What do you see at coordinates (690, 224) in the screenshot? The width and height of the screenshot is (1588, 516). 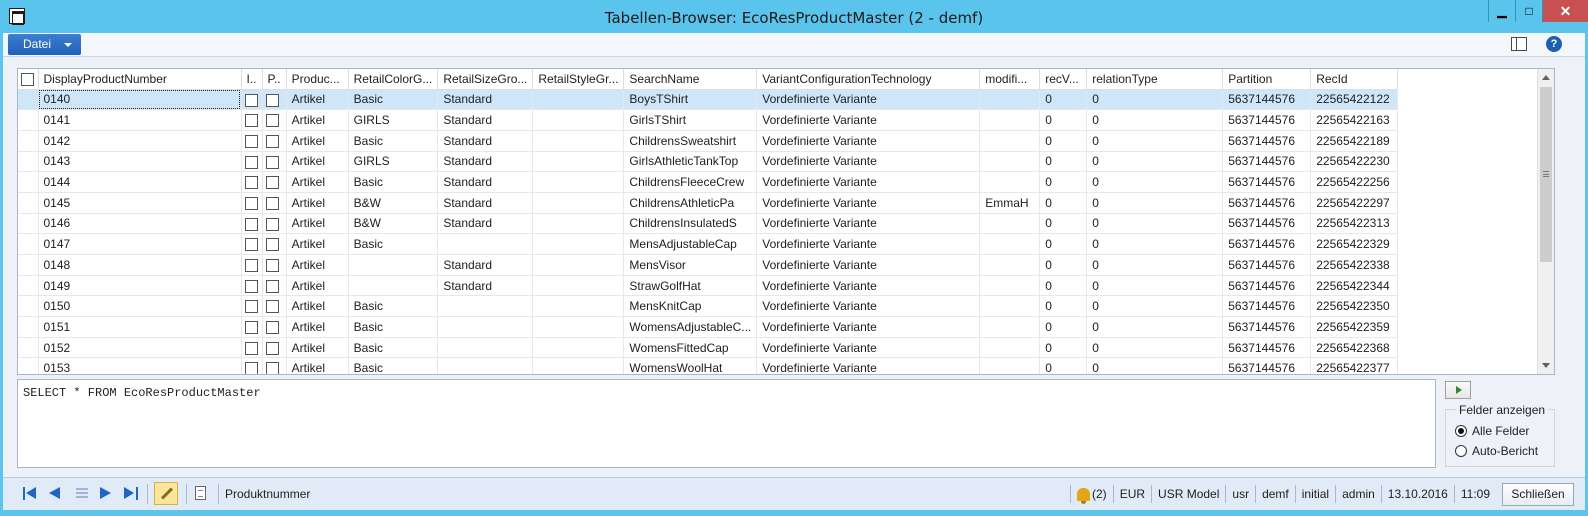 I see `search-name-cell: ChildrensInsulatedS` at bounding box center [690, 224].